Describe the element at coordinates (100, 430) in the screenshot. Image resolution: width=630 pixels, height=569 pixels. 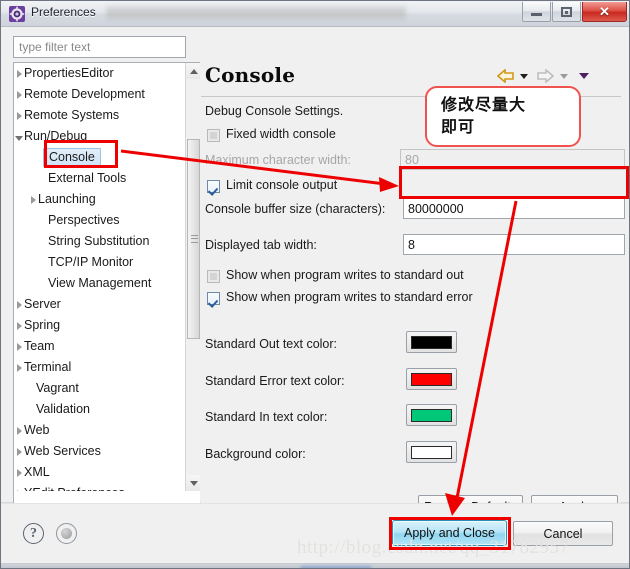
I see `sidebar-item-web: Web` at that location.